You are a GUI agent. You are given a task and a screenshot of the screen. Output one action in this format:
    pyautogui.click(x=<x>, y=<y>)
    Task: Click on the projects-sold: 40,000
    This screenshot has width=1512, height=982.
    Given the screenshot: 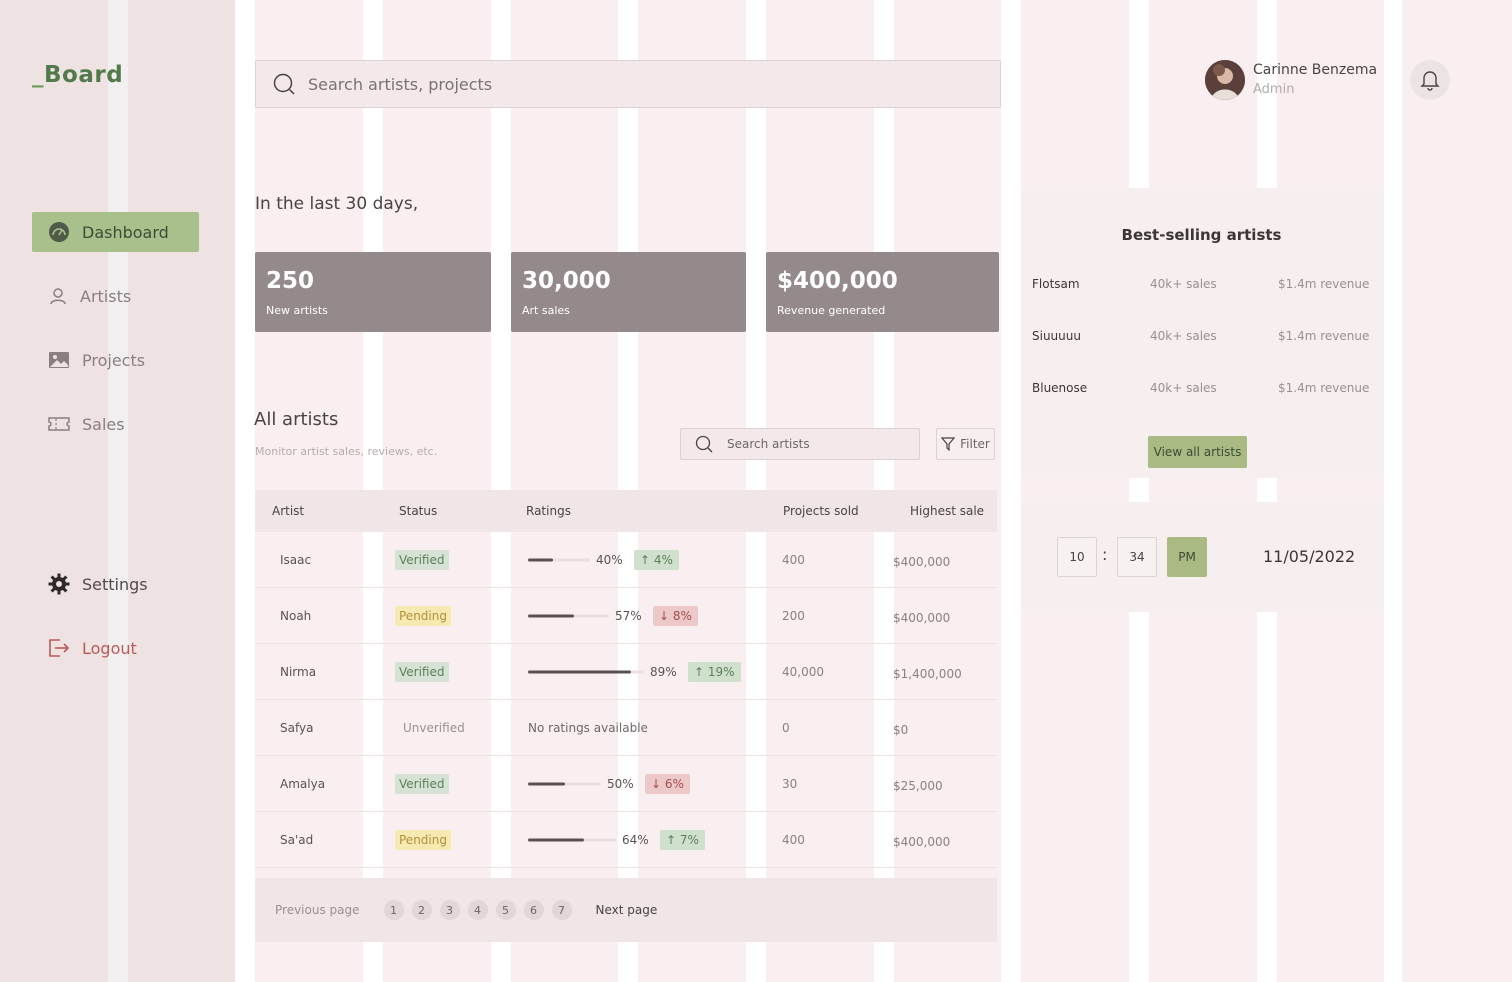 What is the action you would take?
    pyautogui.click(x=803, y=671)
    